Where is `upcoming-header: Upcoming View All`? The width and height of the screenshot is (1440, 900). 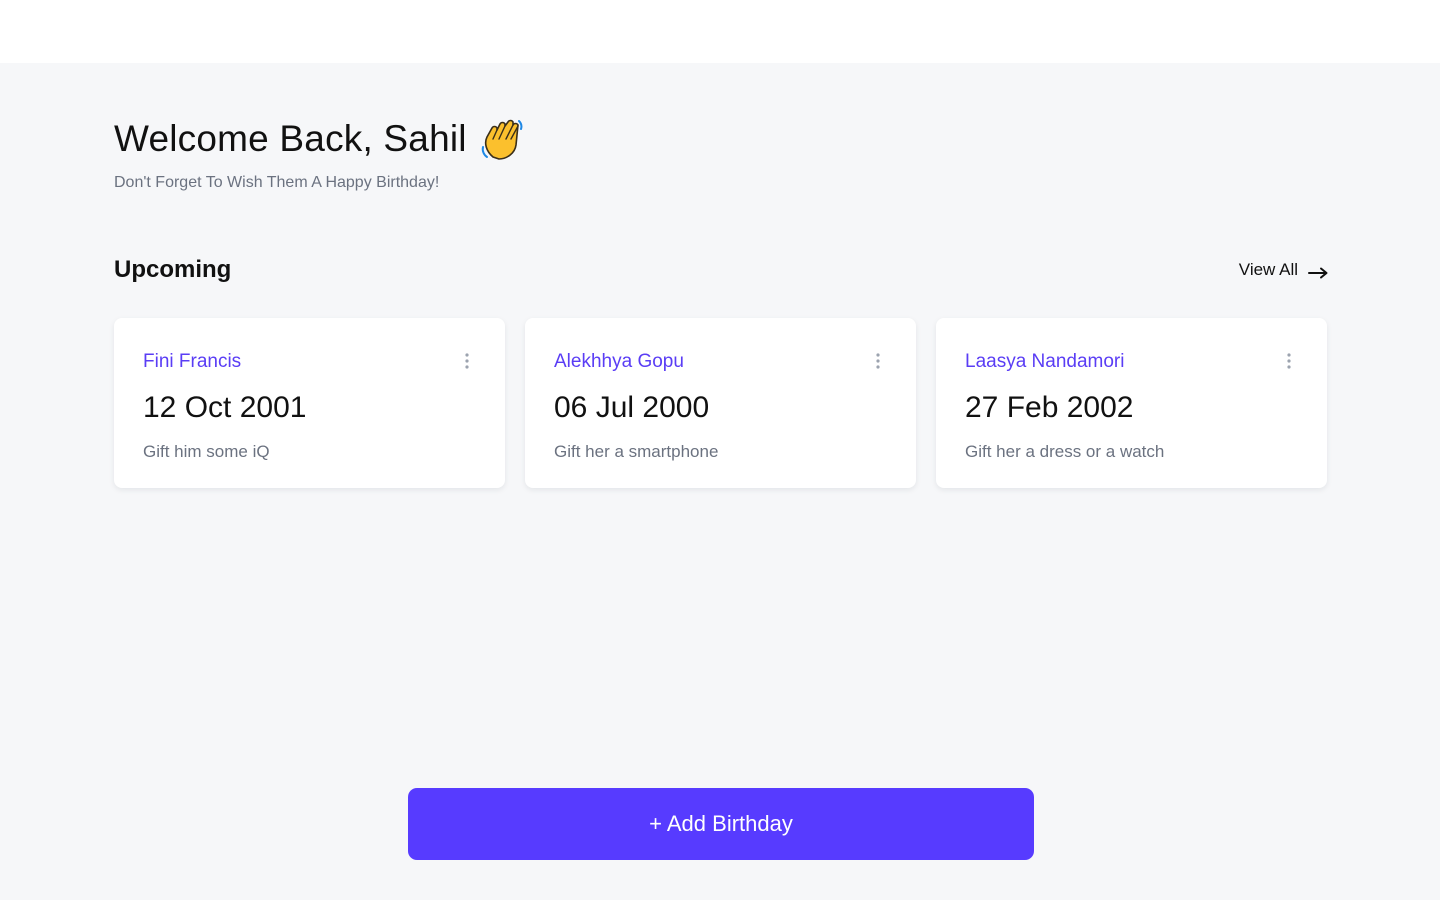 upcoming-header: Upcoming View All is located at coordinates (721, 270).